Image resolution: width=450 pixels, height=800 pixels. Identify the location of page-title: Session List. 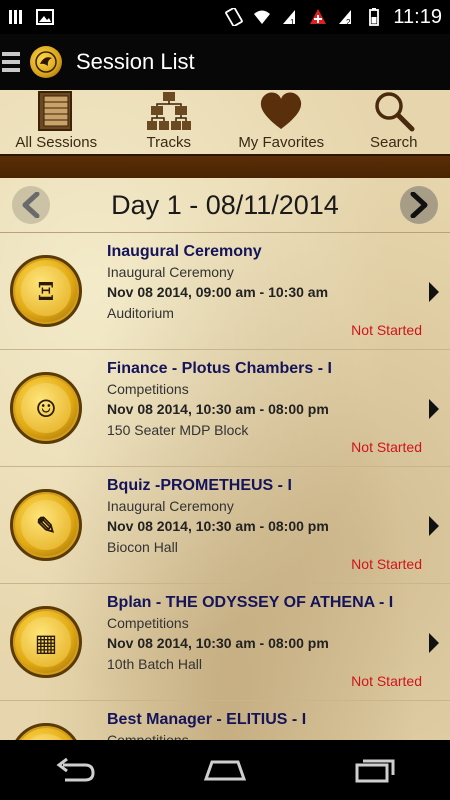
(135, 61).